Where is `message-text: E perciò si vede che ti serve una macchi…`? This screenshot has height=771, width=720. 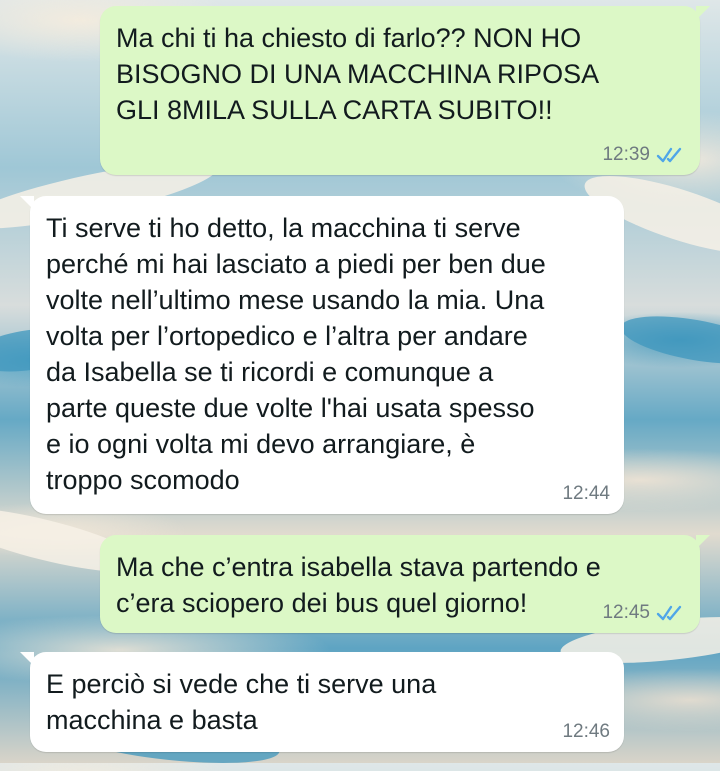 message-text: E perciò si vede che ti serve una macchi… is located at coordinates (241, 702).